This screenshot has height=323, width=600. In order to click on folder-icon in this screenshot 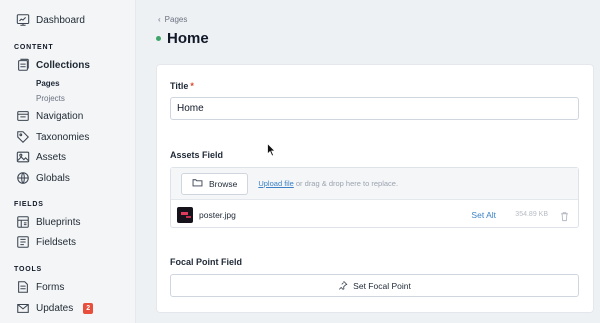, I will do `click(197, 183)`.